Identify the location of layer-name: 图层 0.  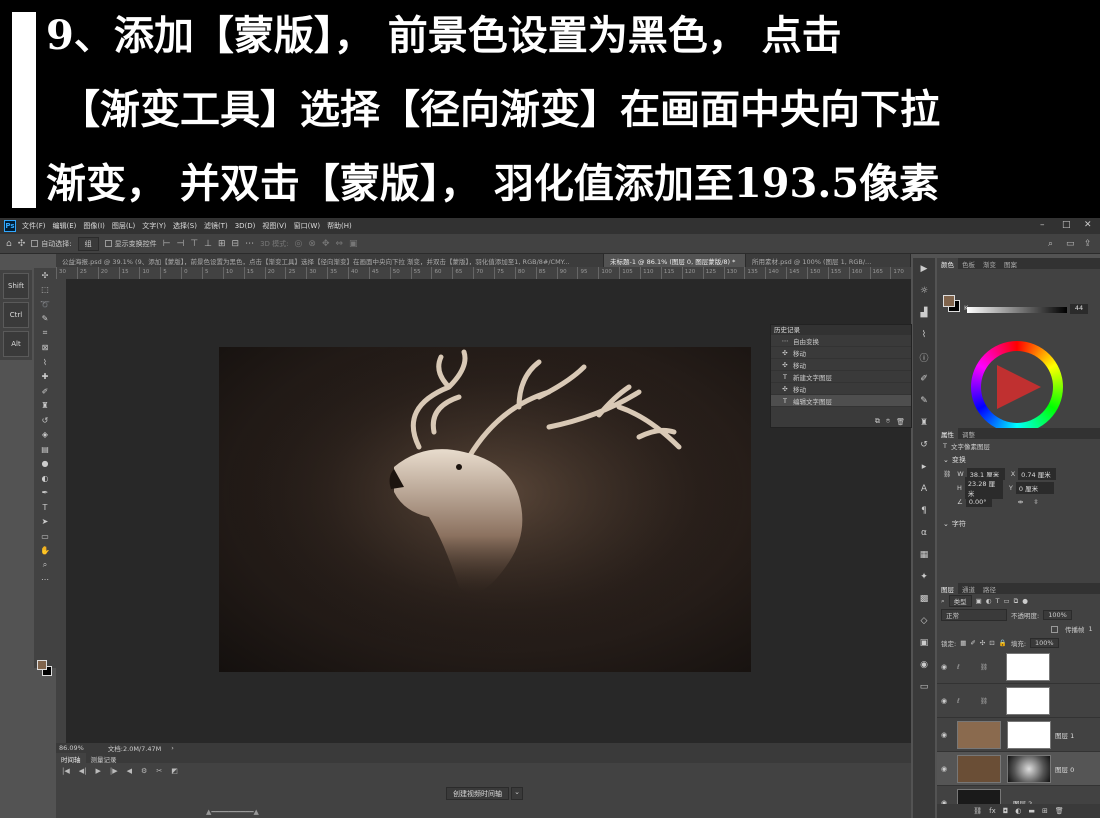
(1064, 769).